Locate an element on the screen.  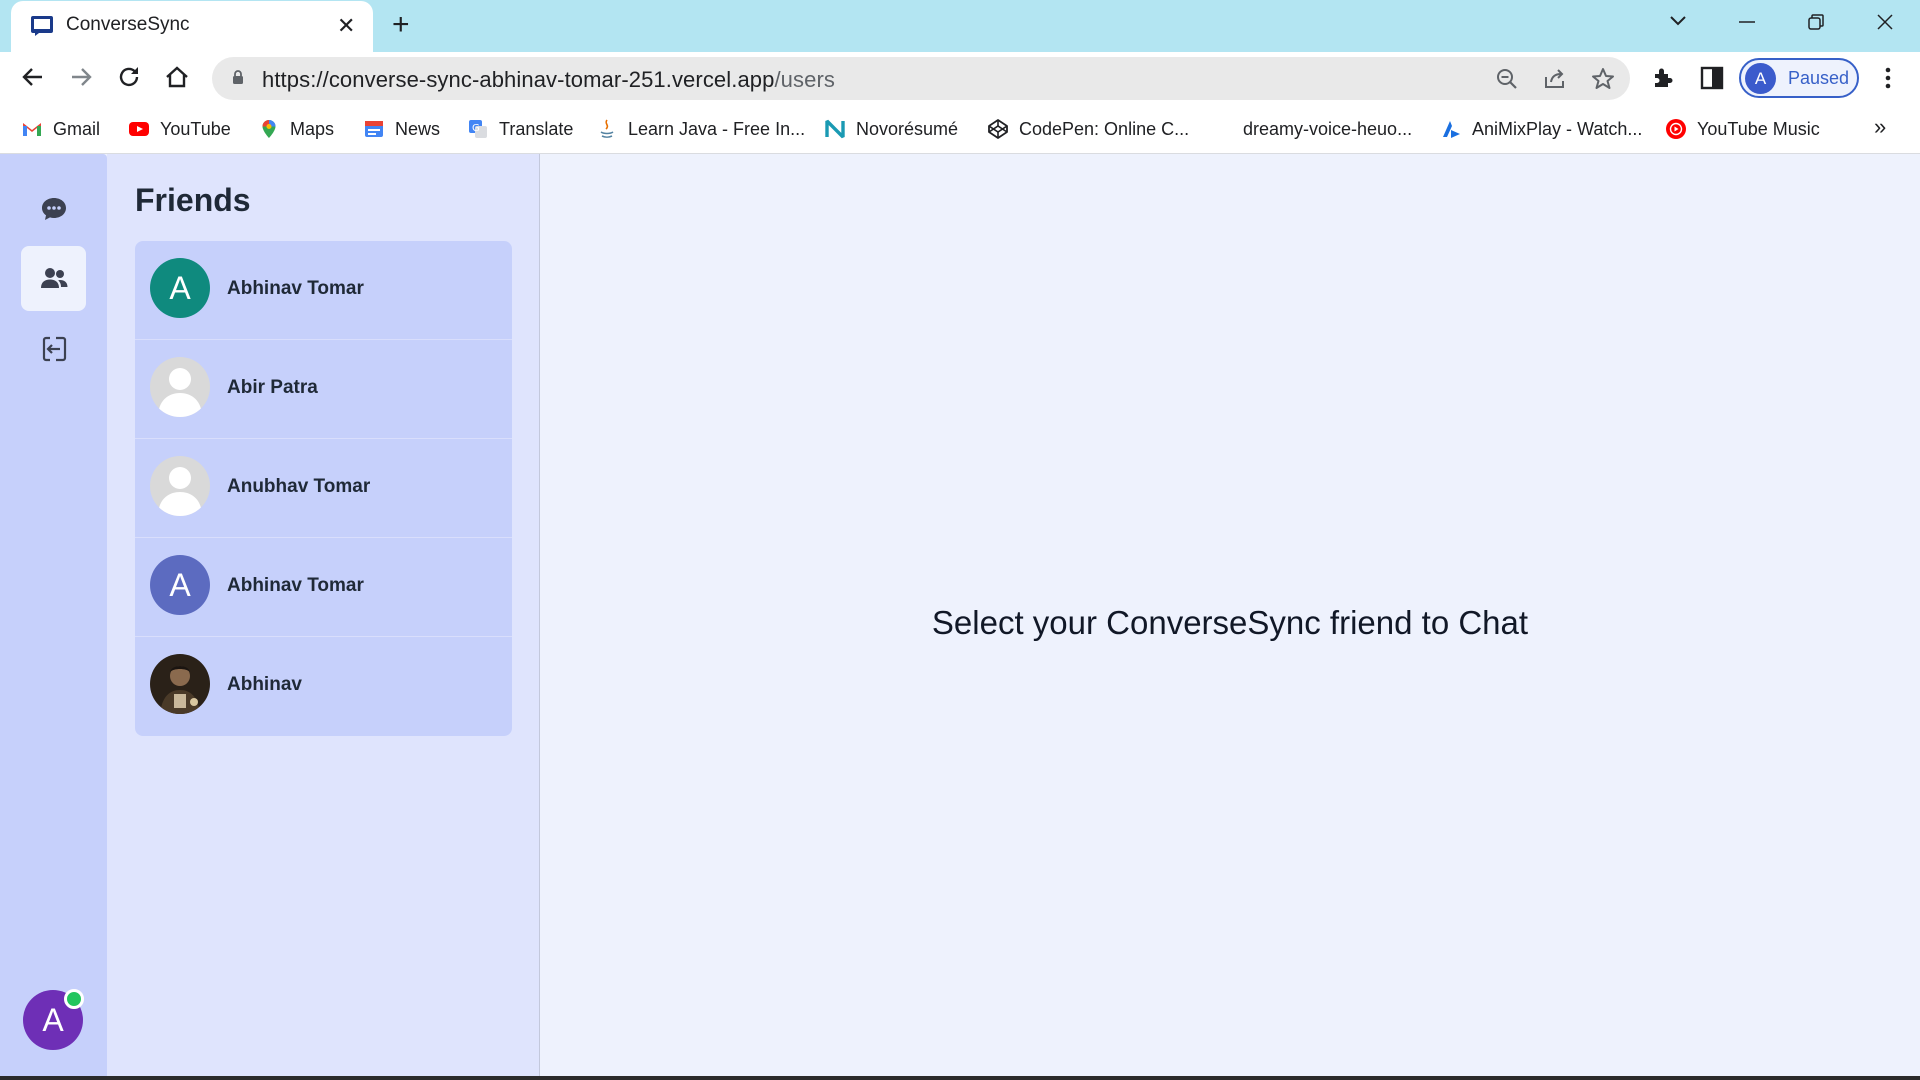
minimize-icon is located at coordinates (1747, 22).